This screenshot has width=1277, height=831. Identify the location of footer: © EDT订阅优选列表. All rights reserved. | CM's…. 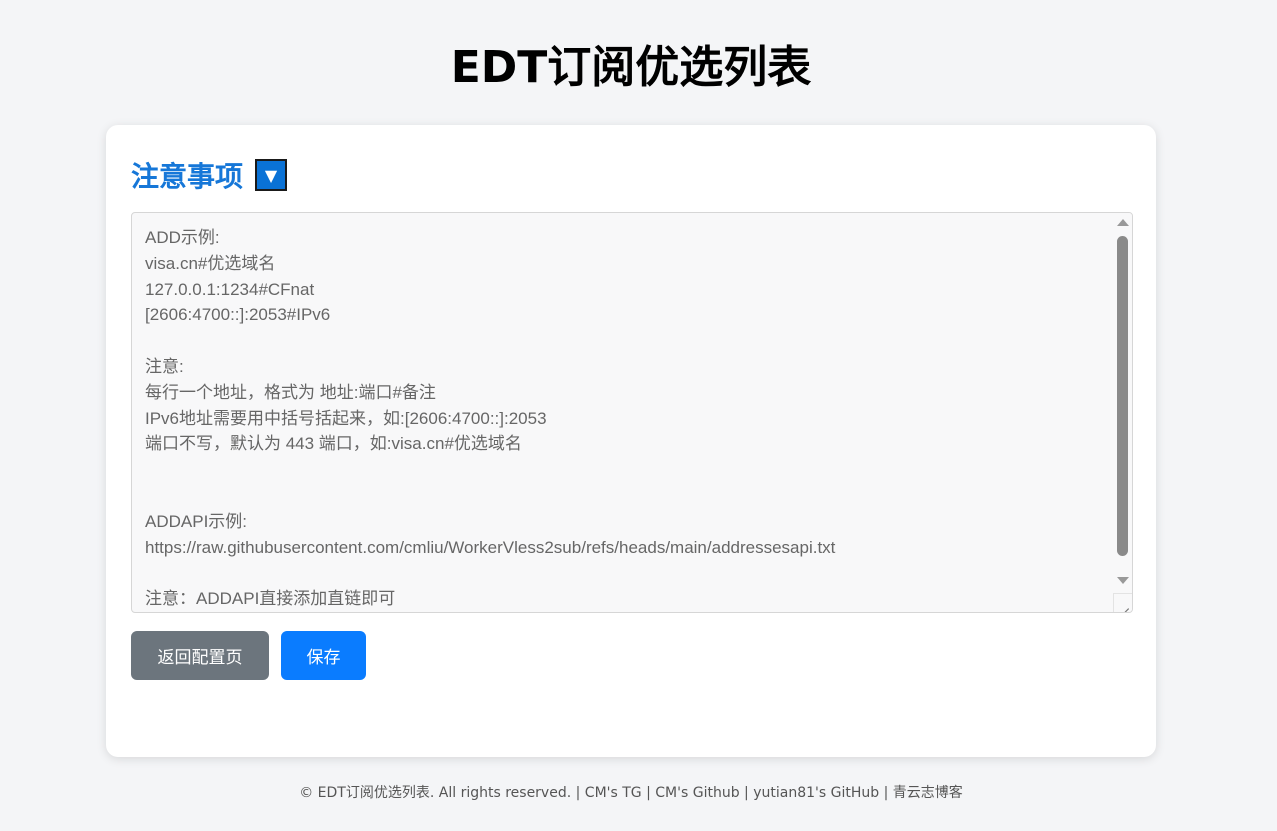
(631, 793).